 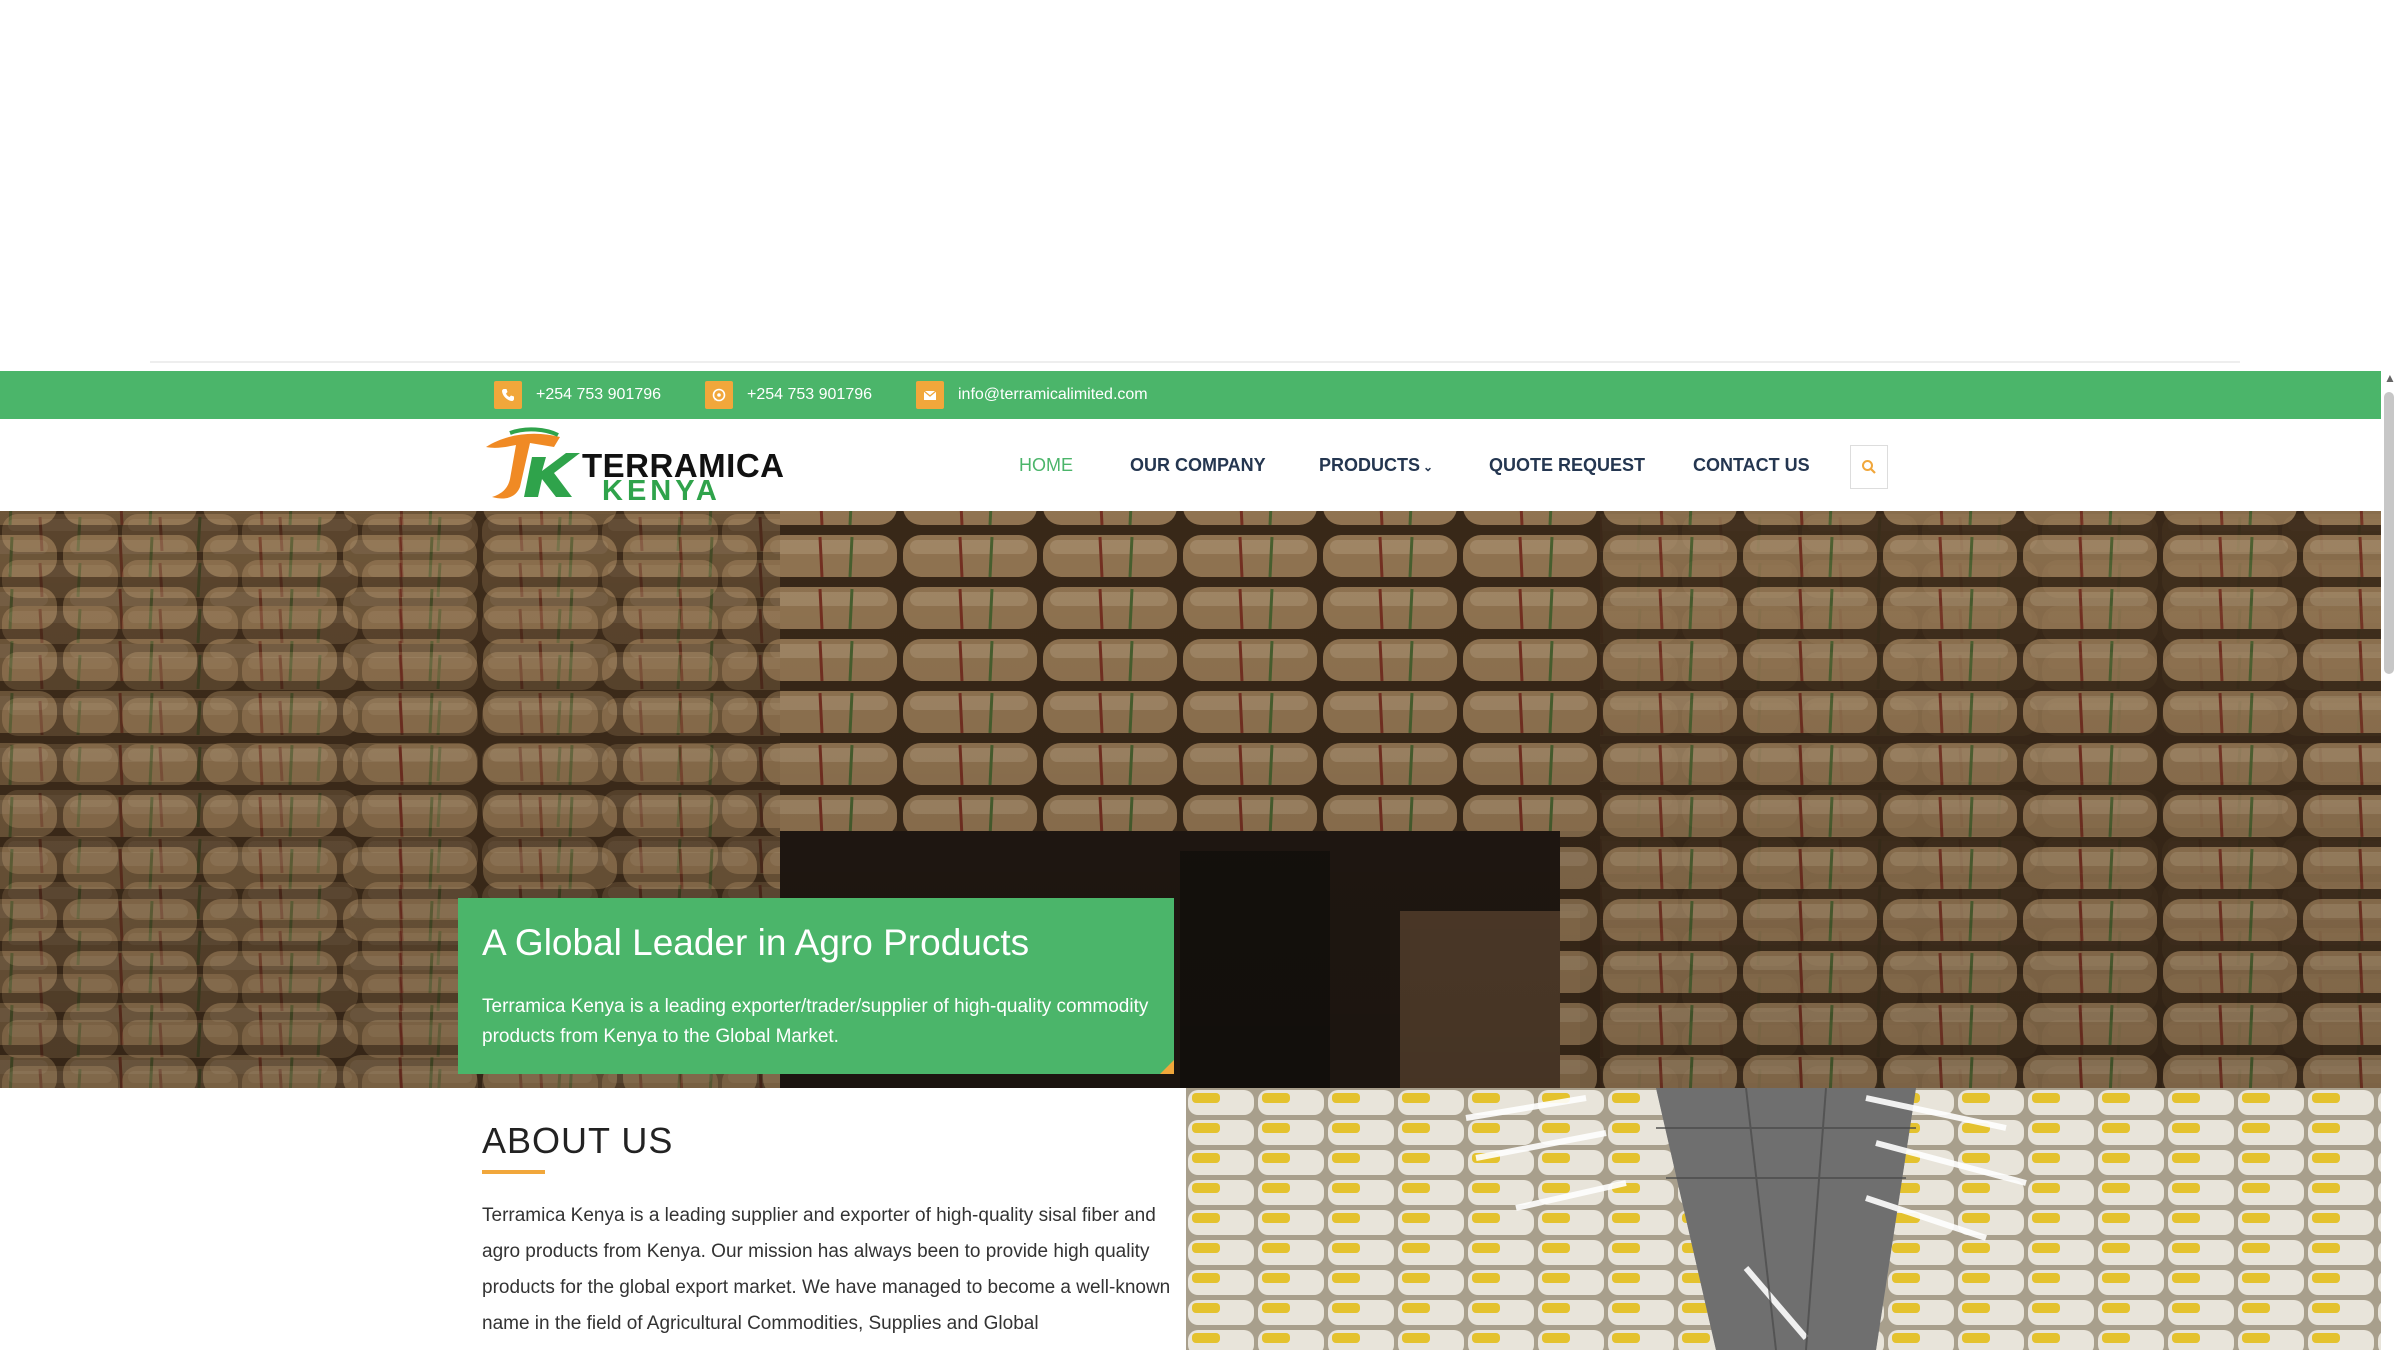 What do you see at coordinates (719, 395) in the screenshot?
I see `whatsapp-icon` at bounding box center [719, 395].